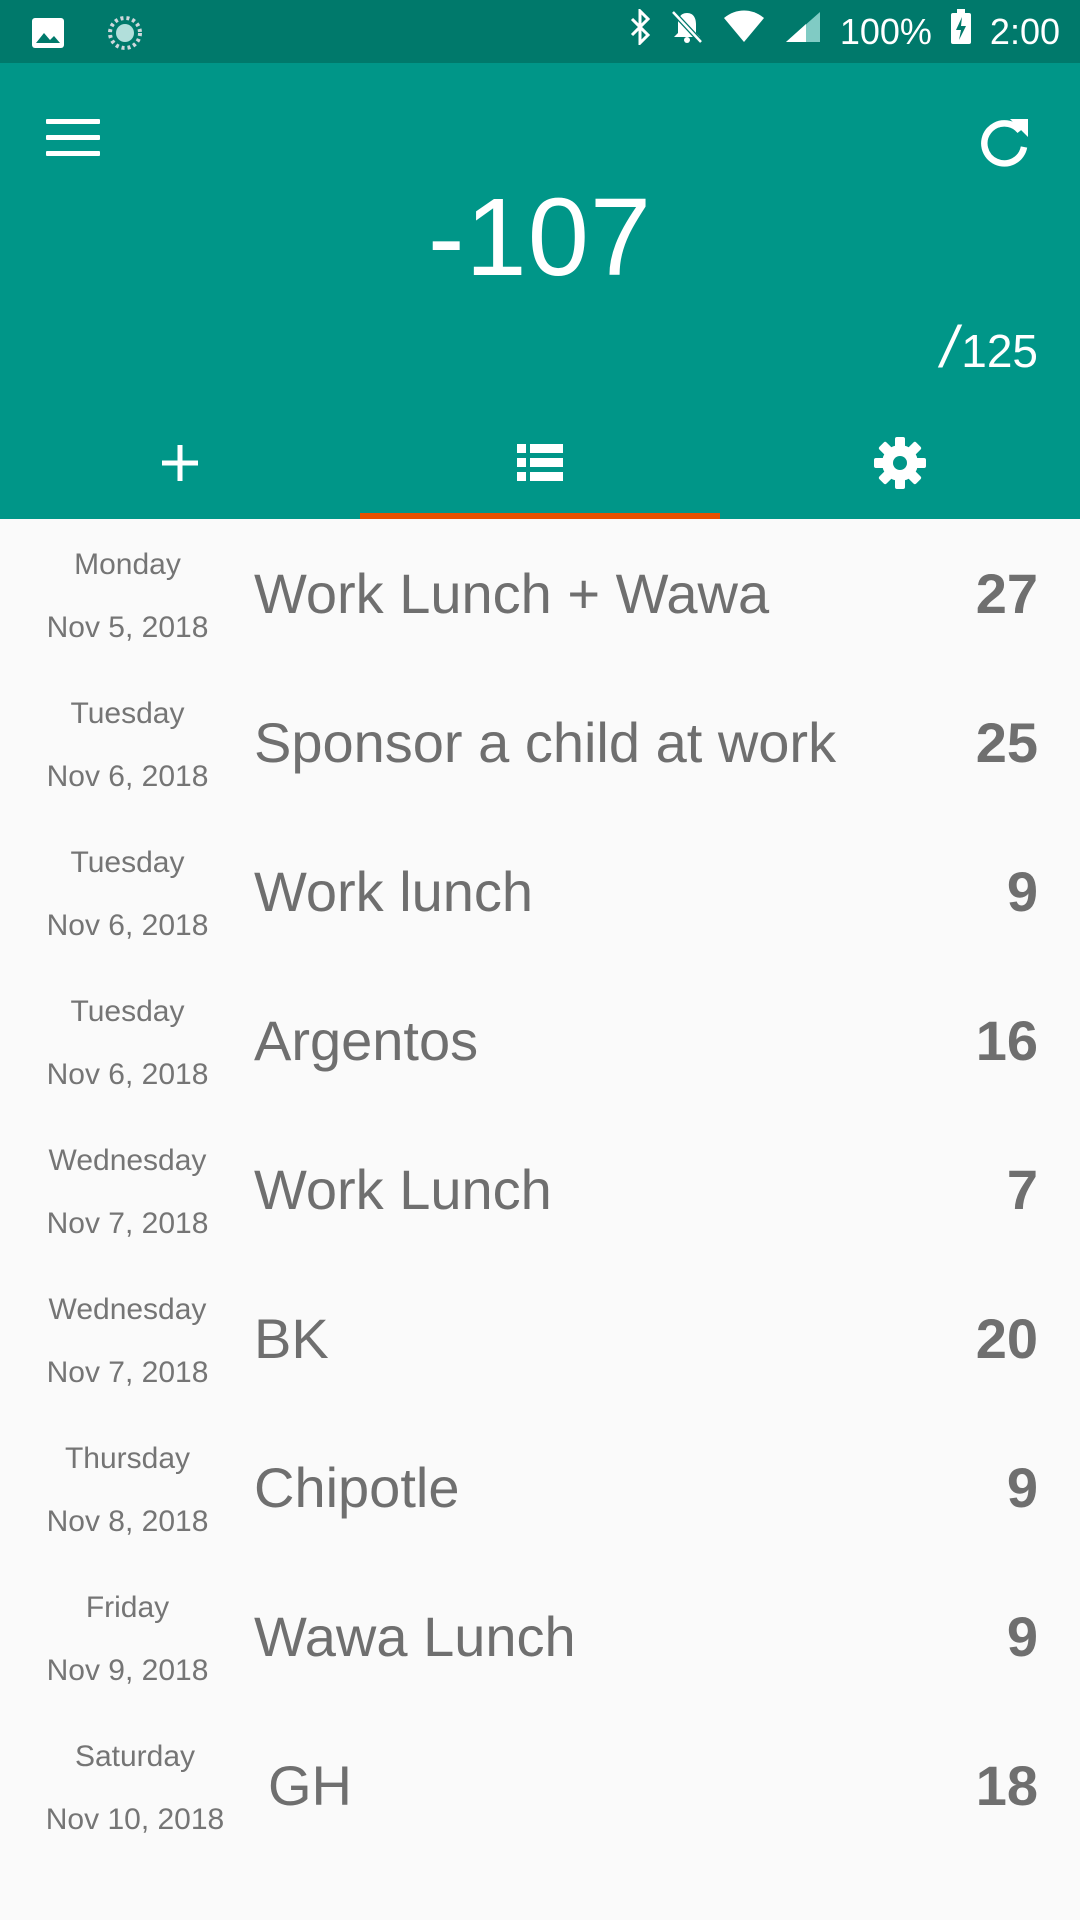 The image size is (1080, 1920). I want to click on notifications-off-icon, so click(687, 31).